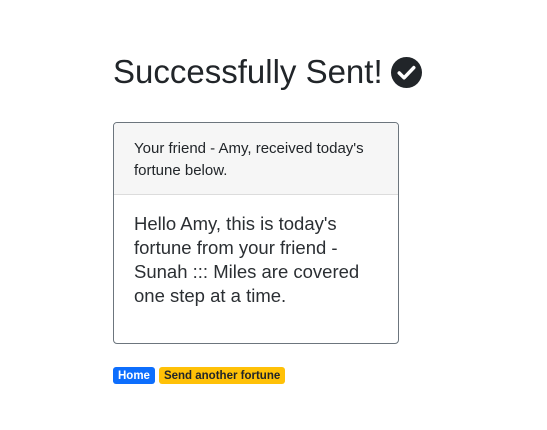 Image resolution: width=547 pixels, height=430 pixels. I want to click on check-circle-icon, so click(406, 72).